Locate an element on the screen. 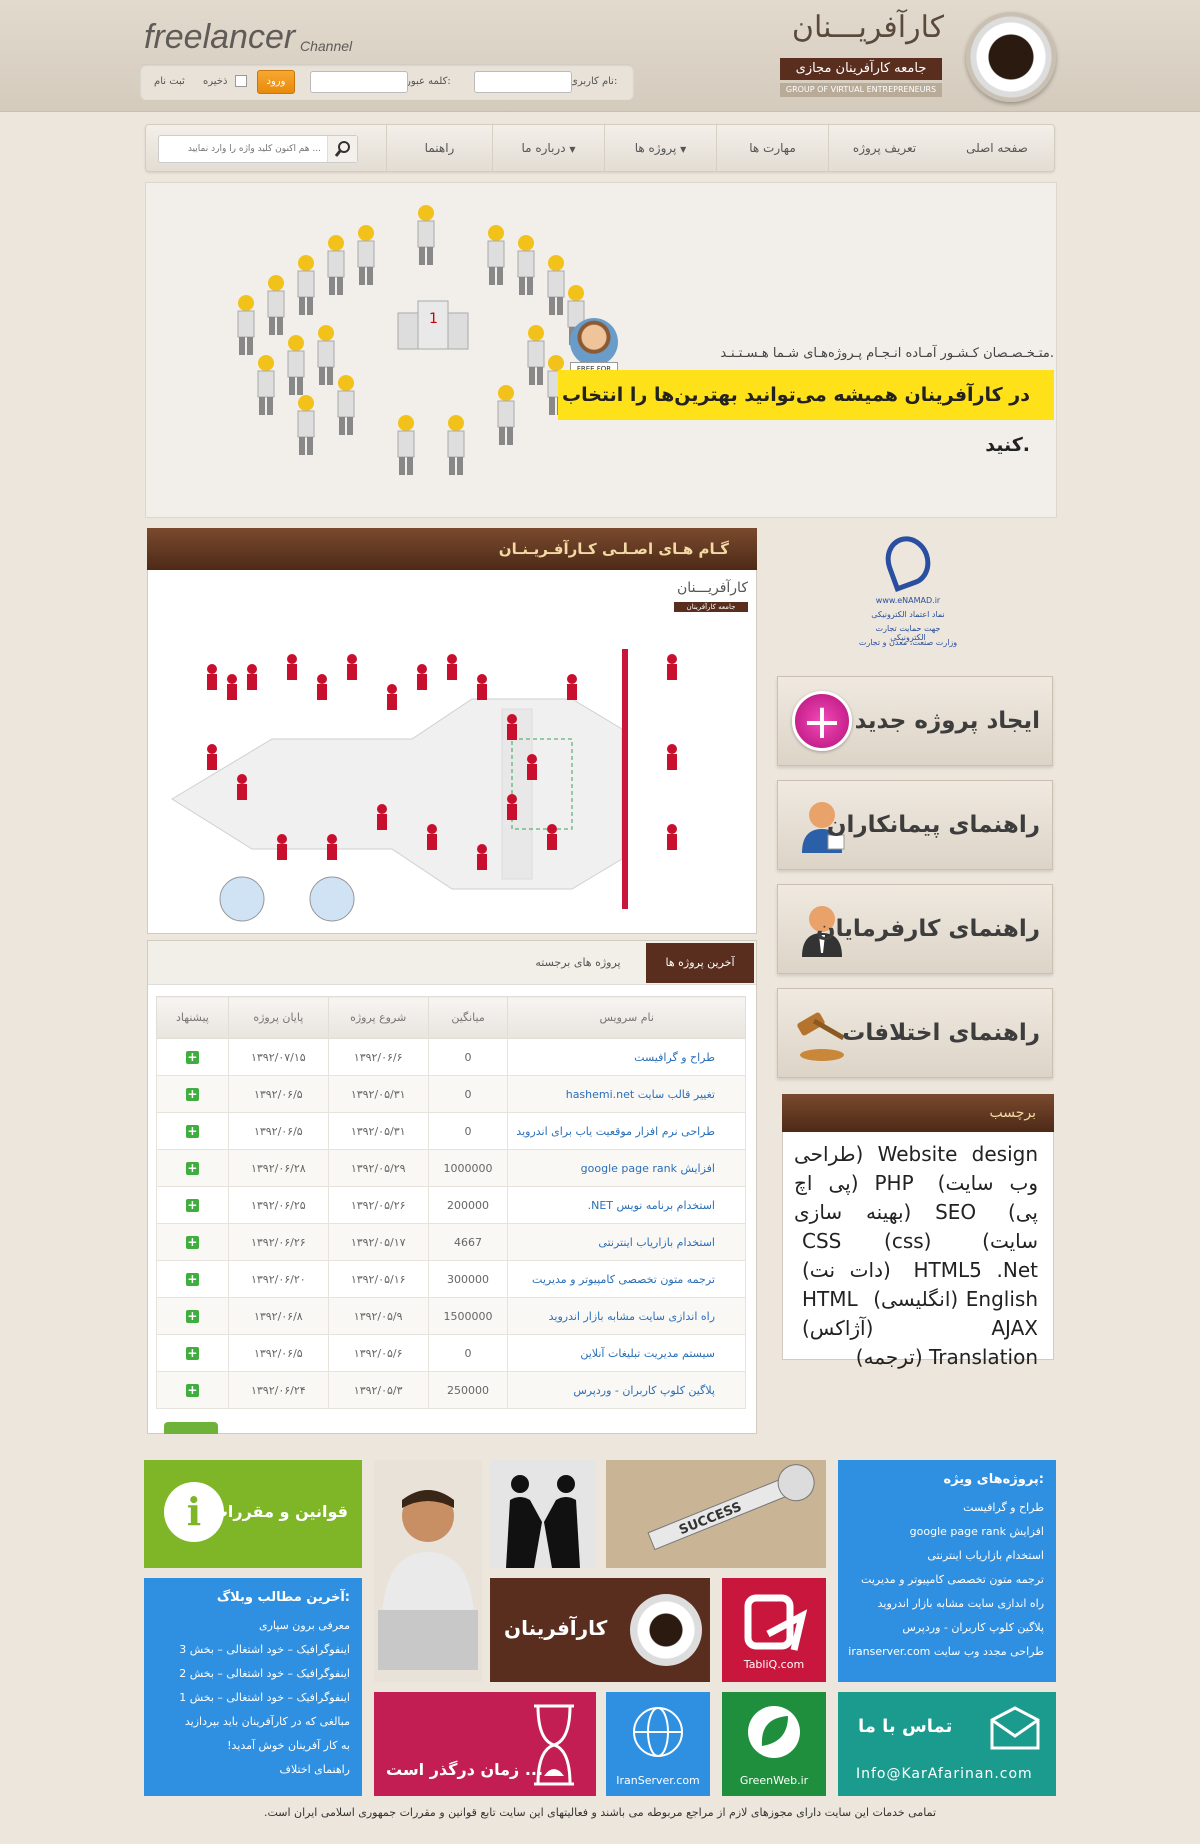 This screenshot has width=1200, height=1844. blog-post-link: مبالغی که در کارآفرینان باید بپردازید is located at coordinates (264, 1722).